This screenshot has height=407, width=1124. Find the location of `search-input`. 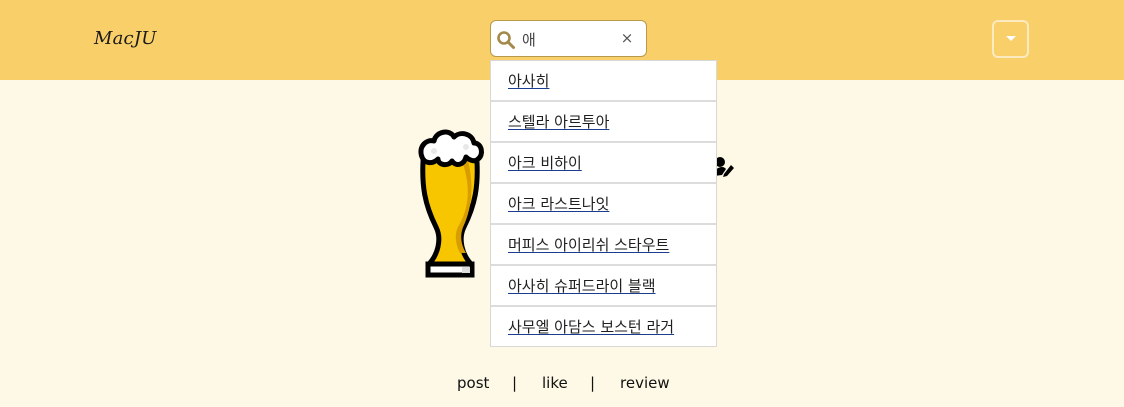

search-input is located at coordinates (568, 39).